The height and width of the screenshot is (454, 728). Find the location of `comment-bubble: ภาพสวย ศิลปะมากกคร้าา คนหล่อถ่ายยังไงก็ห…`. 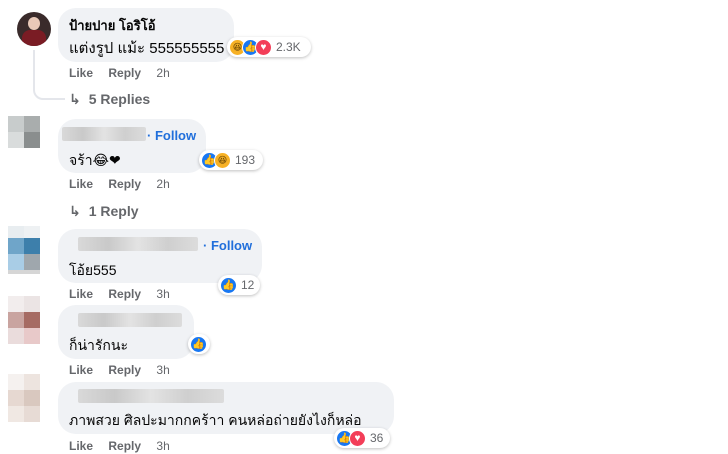

comment-bubble: ภาพสวย ศิลปะมากกคร้าา คนหล่อถ่ายยังไงก็ห… is located at coordinates (226, 408).